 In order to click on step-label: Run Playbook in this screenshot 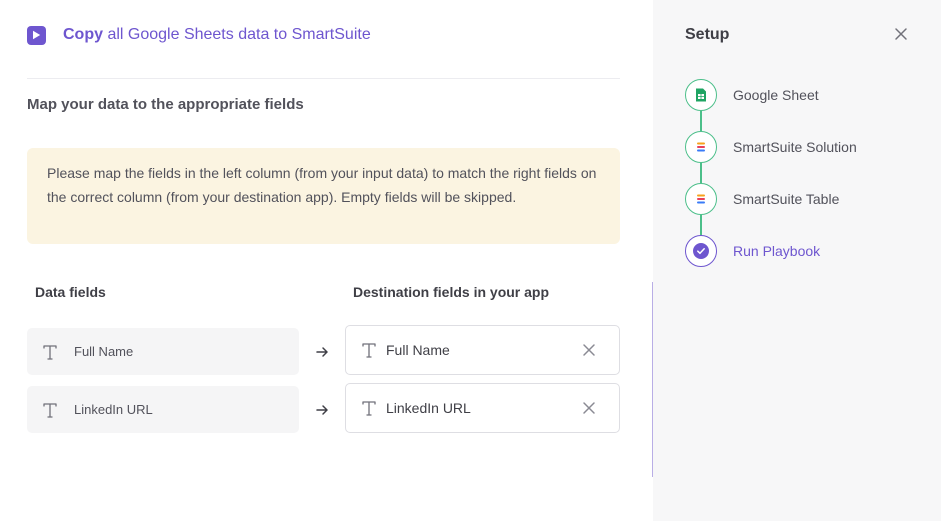, I will do `click(777, 251)`.